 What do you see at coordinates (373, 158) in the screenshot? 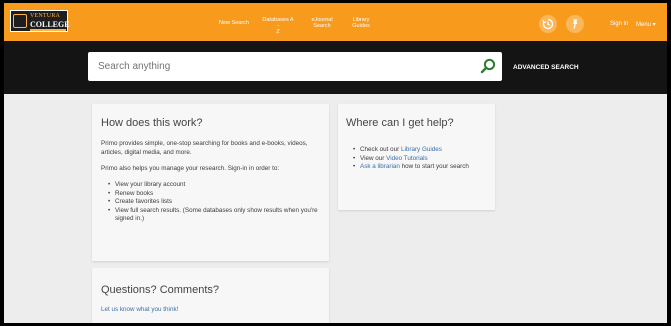
I see `help-item2-text: View our` at bounding box center [373, 158].